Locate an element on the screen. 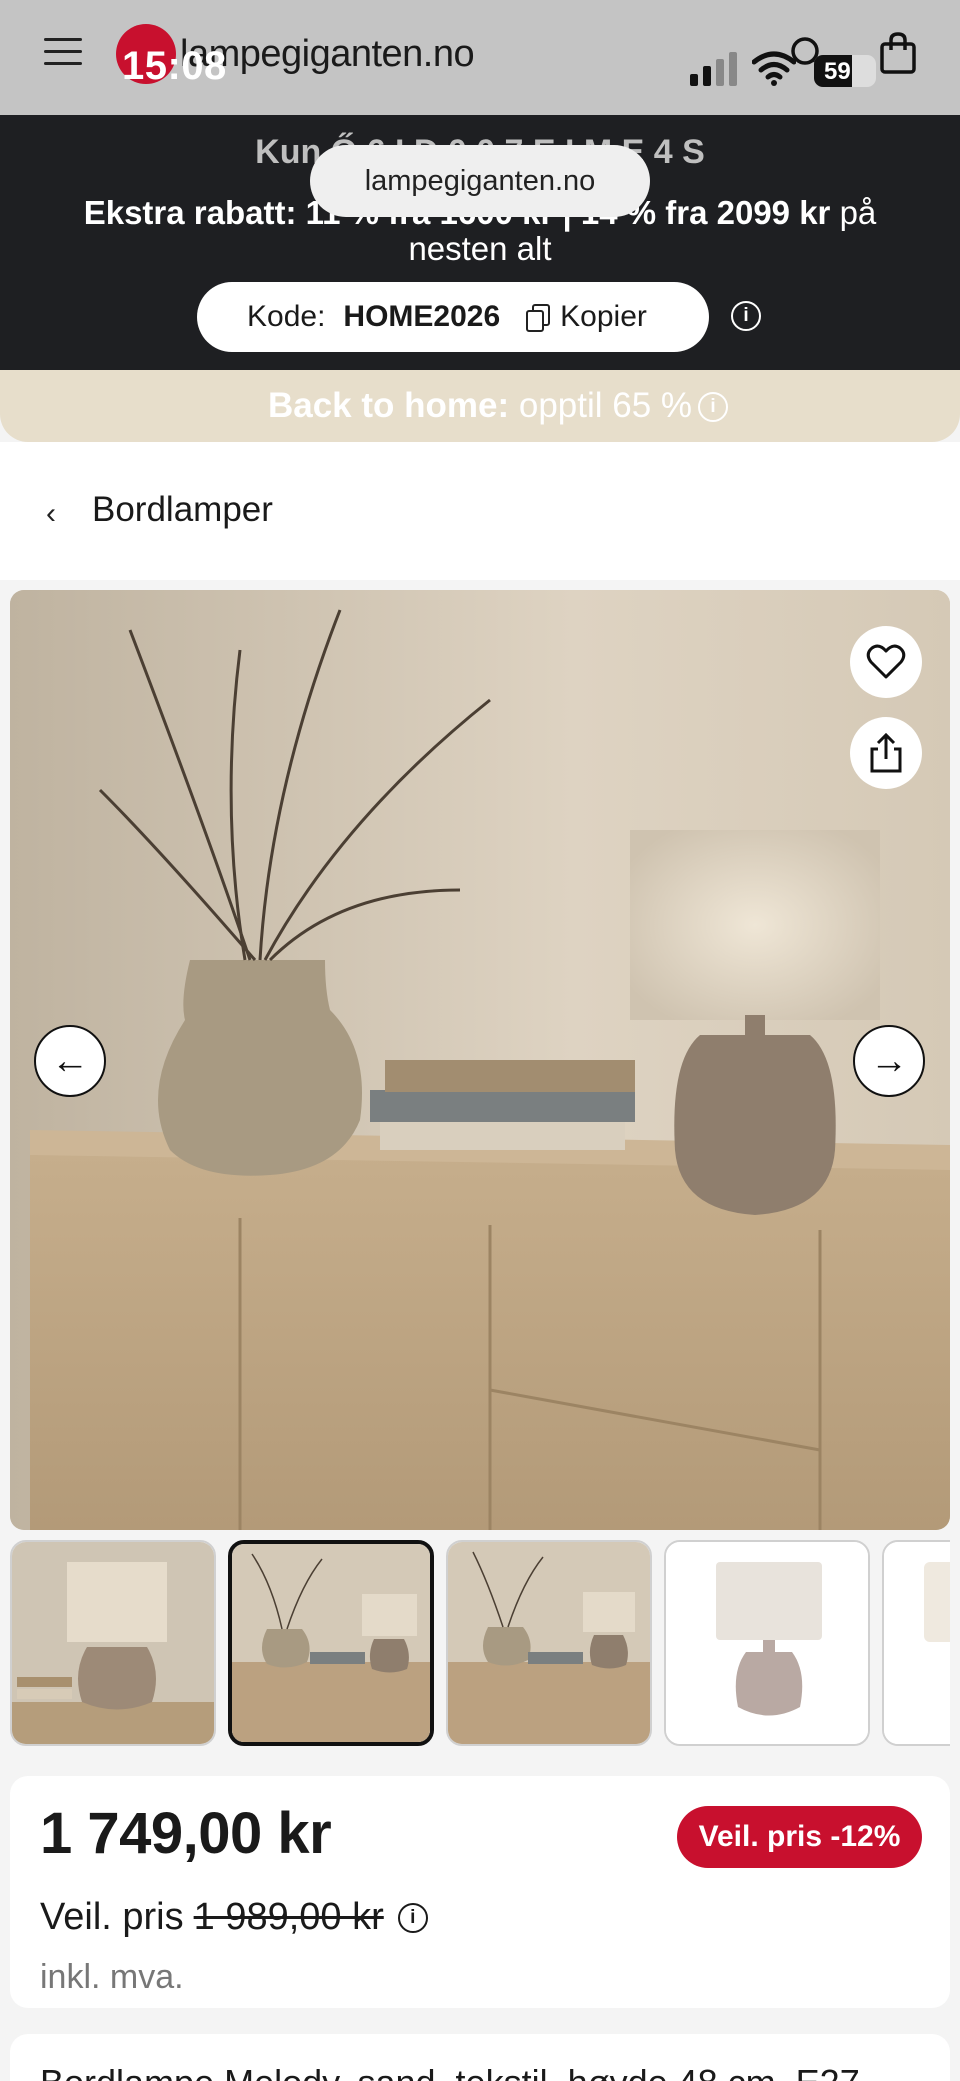  vat-note: inkl. mva. is located at coordinates (112, 1977).